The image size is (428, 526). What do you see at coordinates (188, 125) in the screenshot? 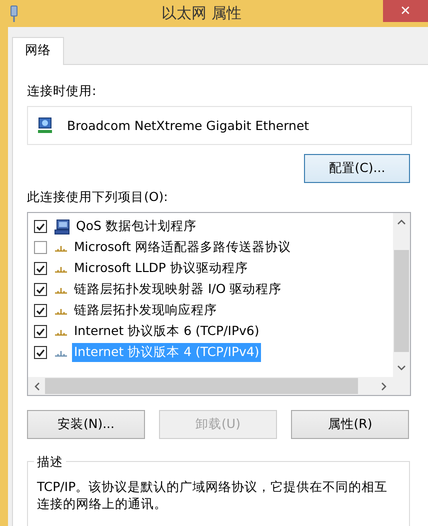
I see `adapter-name: Broadcom NetXtreme Gigabit Ethernet` at bounding box center [188, 125].